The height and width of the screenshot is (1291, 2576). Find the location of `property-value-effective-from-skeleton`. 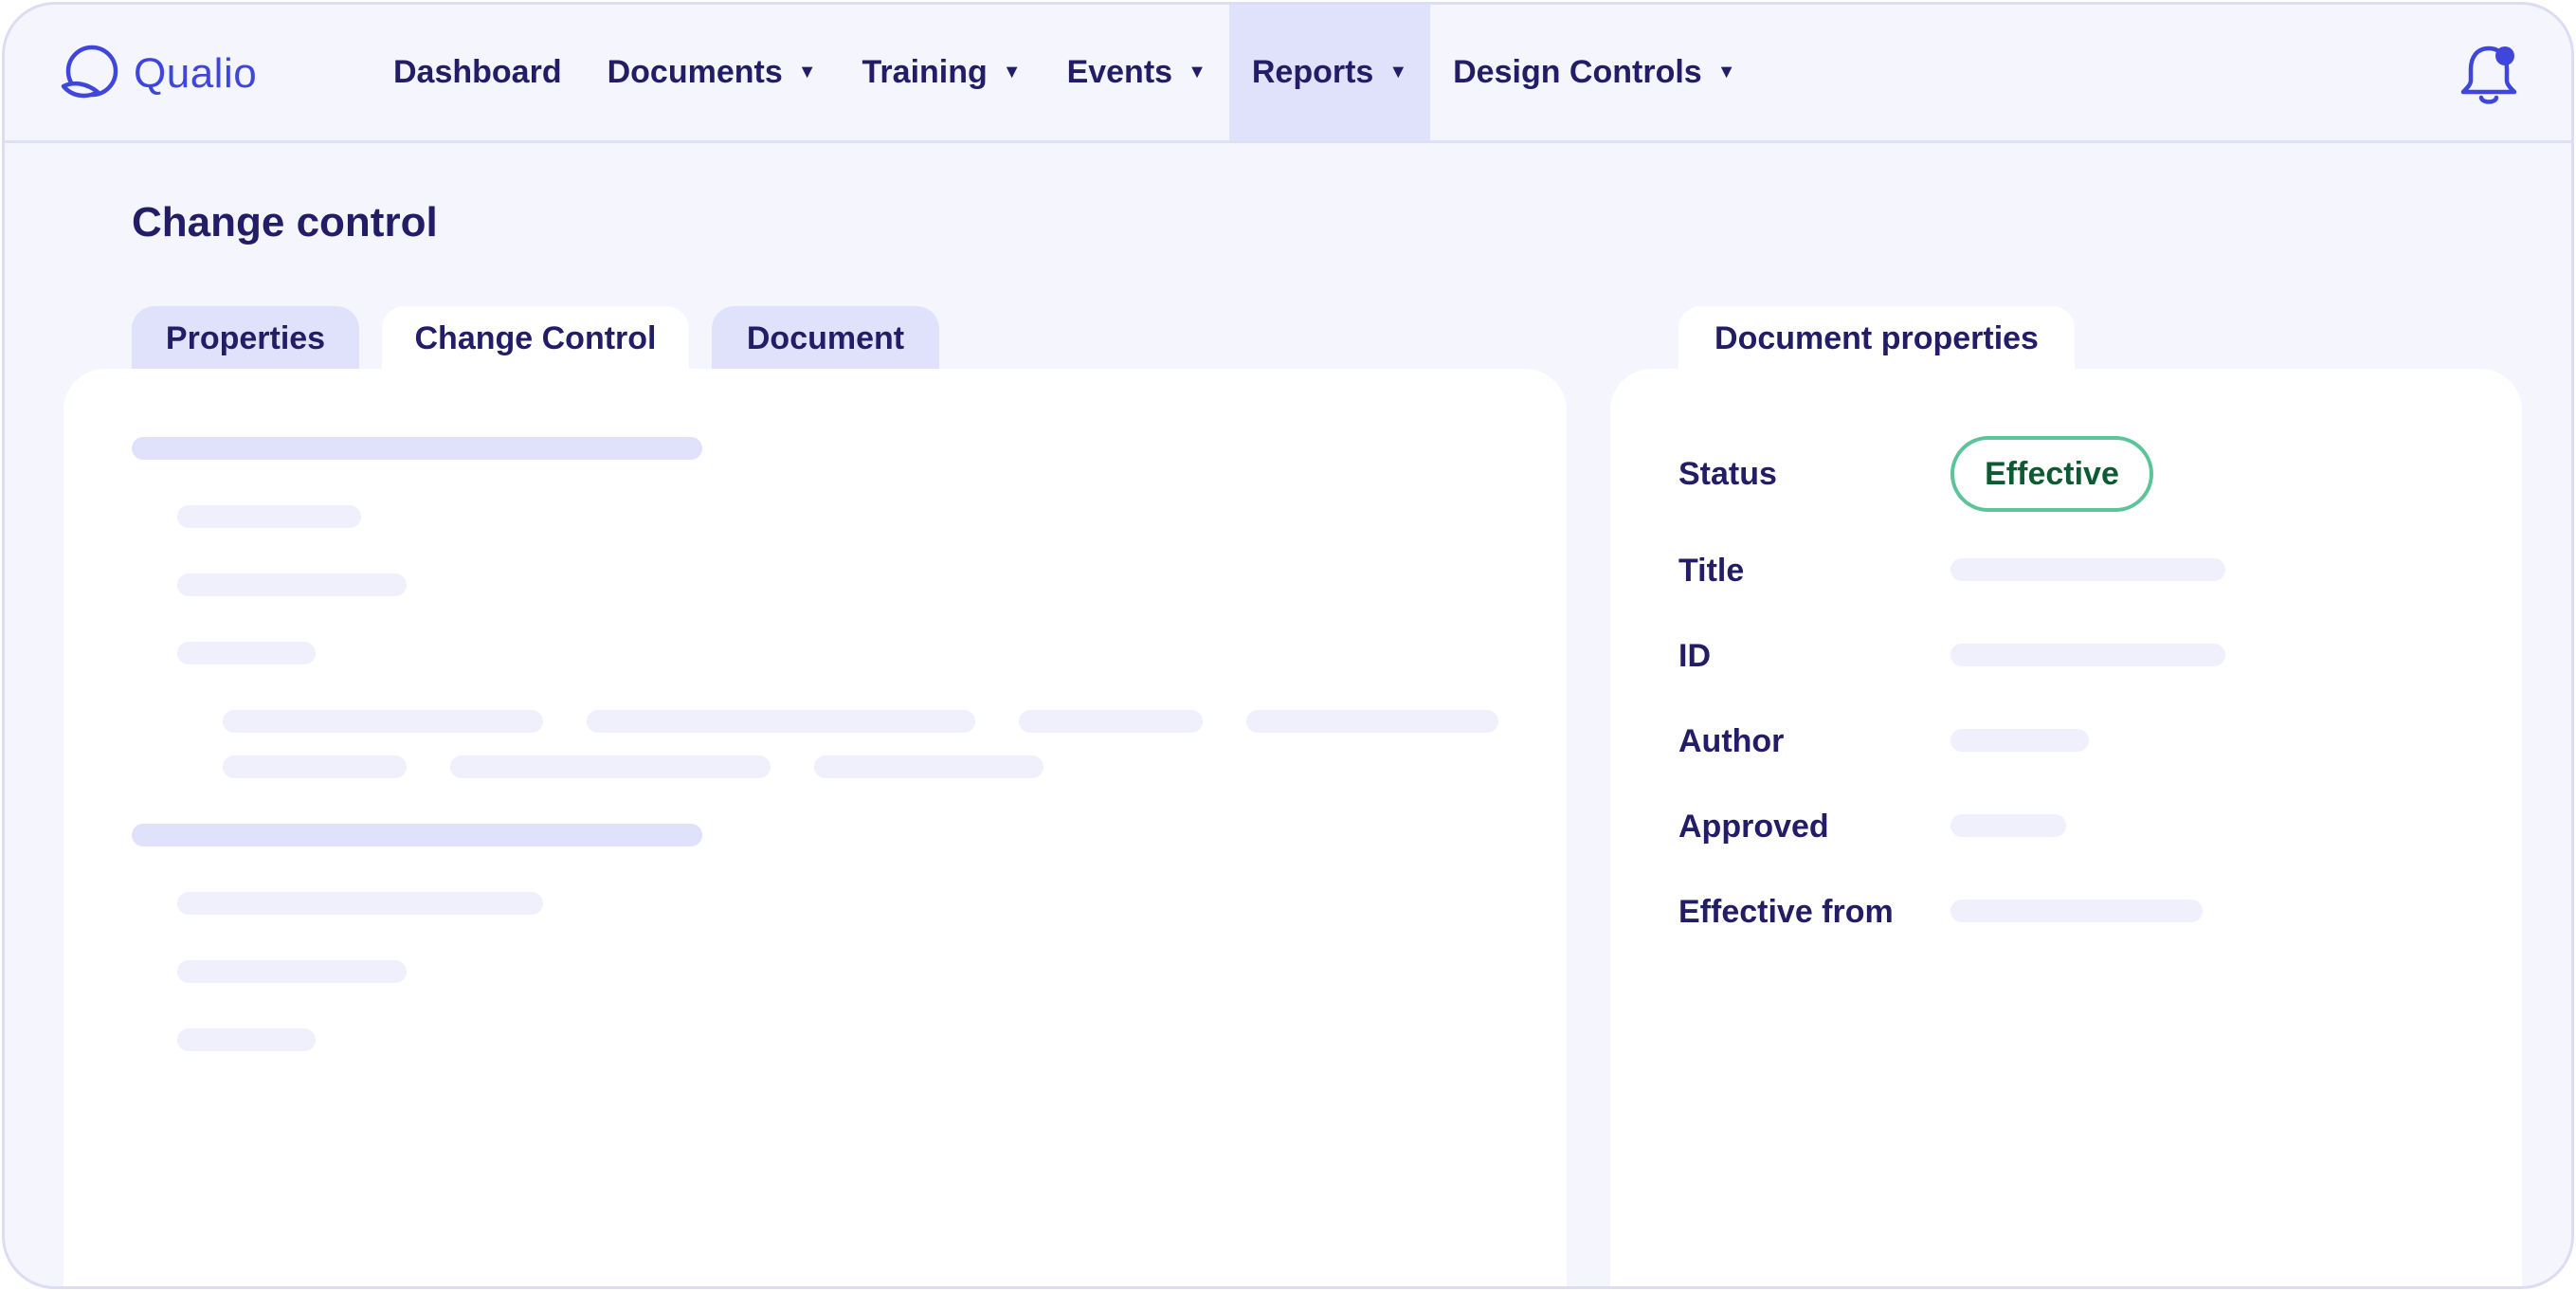

property-value-effective-from-skeleton is located at coordinates (2076, 911).